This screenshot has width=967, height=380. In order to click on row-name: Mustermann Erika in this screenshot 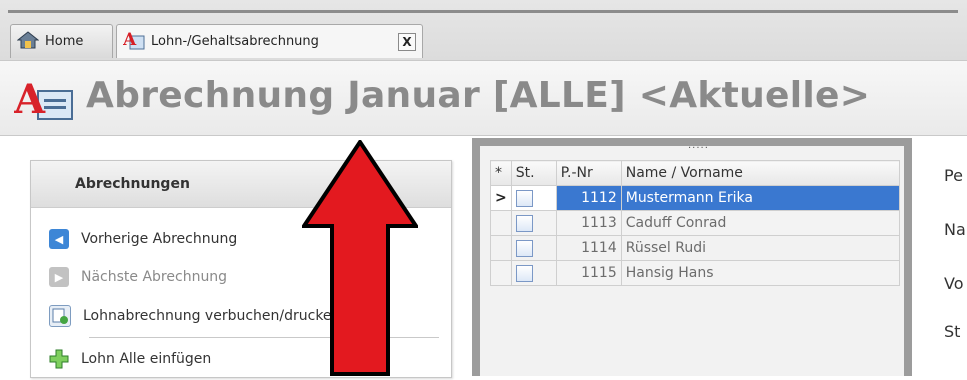, I will do `click(760, 198)`.